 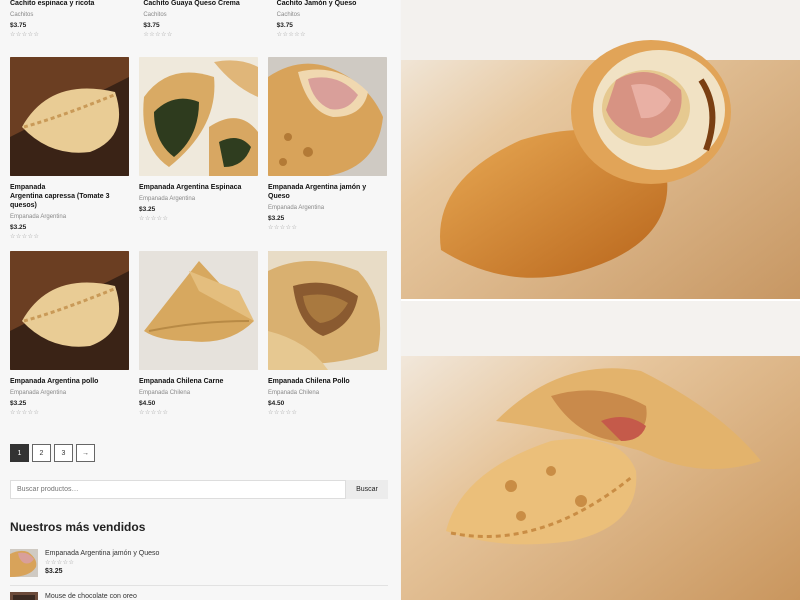 I want to click on divider, so click(x=199, y=585).